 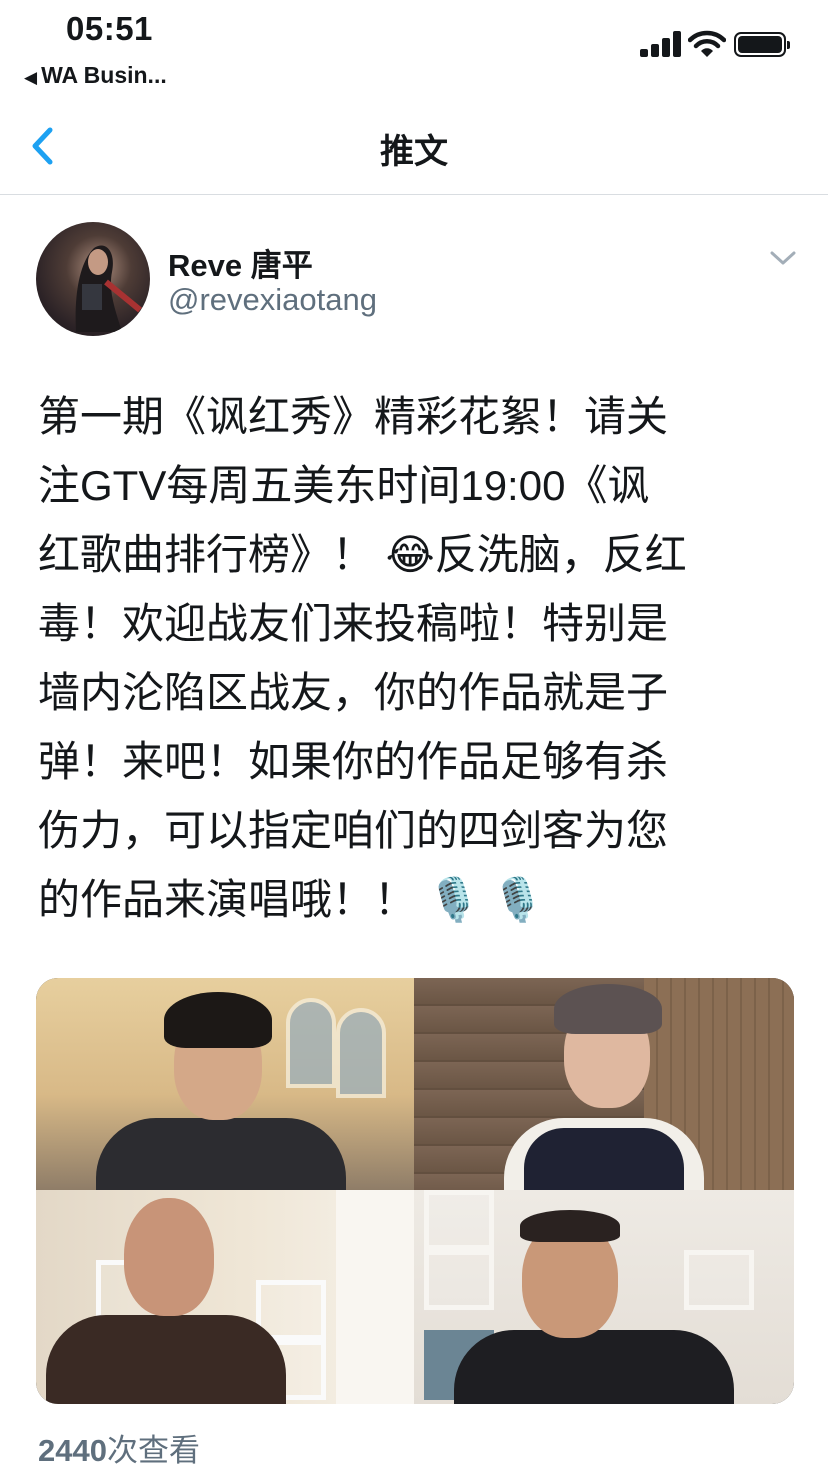 What do you see at coordinates (281, 265) in the screenshot?
I see `author-name-cjk: 唐平` at bounding box center [281, 265].